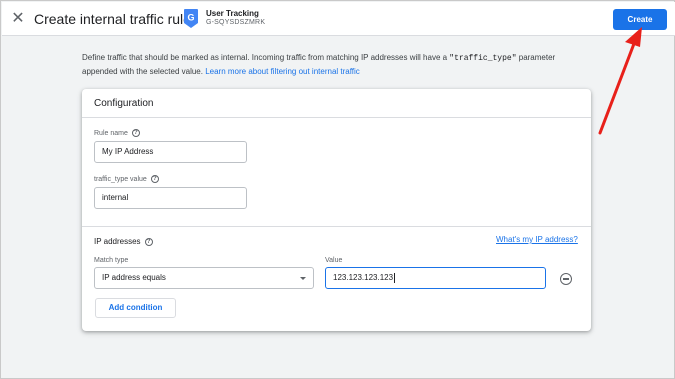 This screenshot has height=379, width=675. What do you see at coordinates (112, 19) in the screenshot?
I see `page-title: Create internal traffic rule` at bounding box center [112, 19].